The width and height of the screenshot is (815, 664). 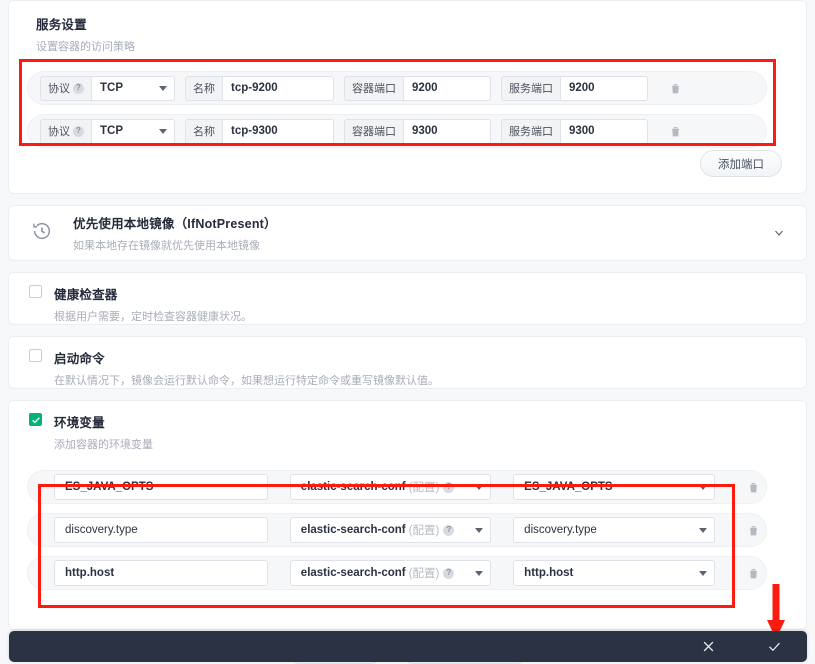 I want to click on start-command-text: 启动命令 在默认情况下，镜像会运行默认命令，如果想运行特定命令或重写镜像默认值。, so click(x=246, y=368).